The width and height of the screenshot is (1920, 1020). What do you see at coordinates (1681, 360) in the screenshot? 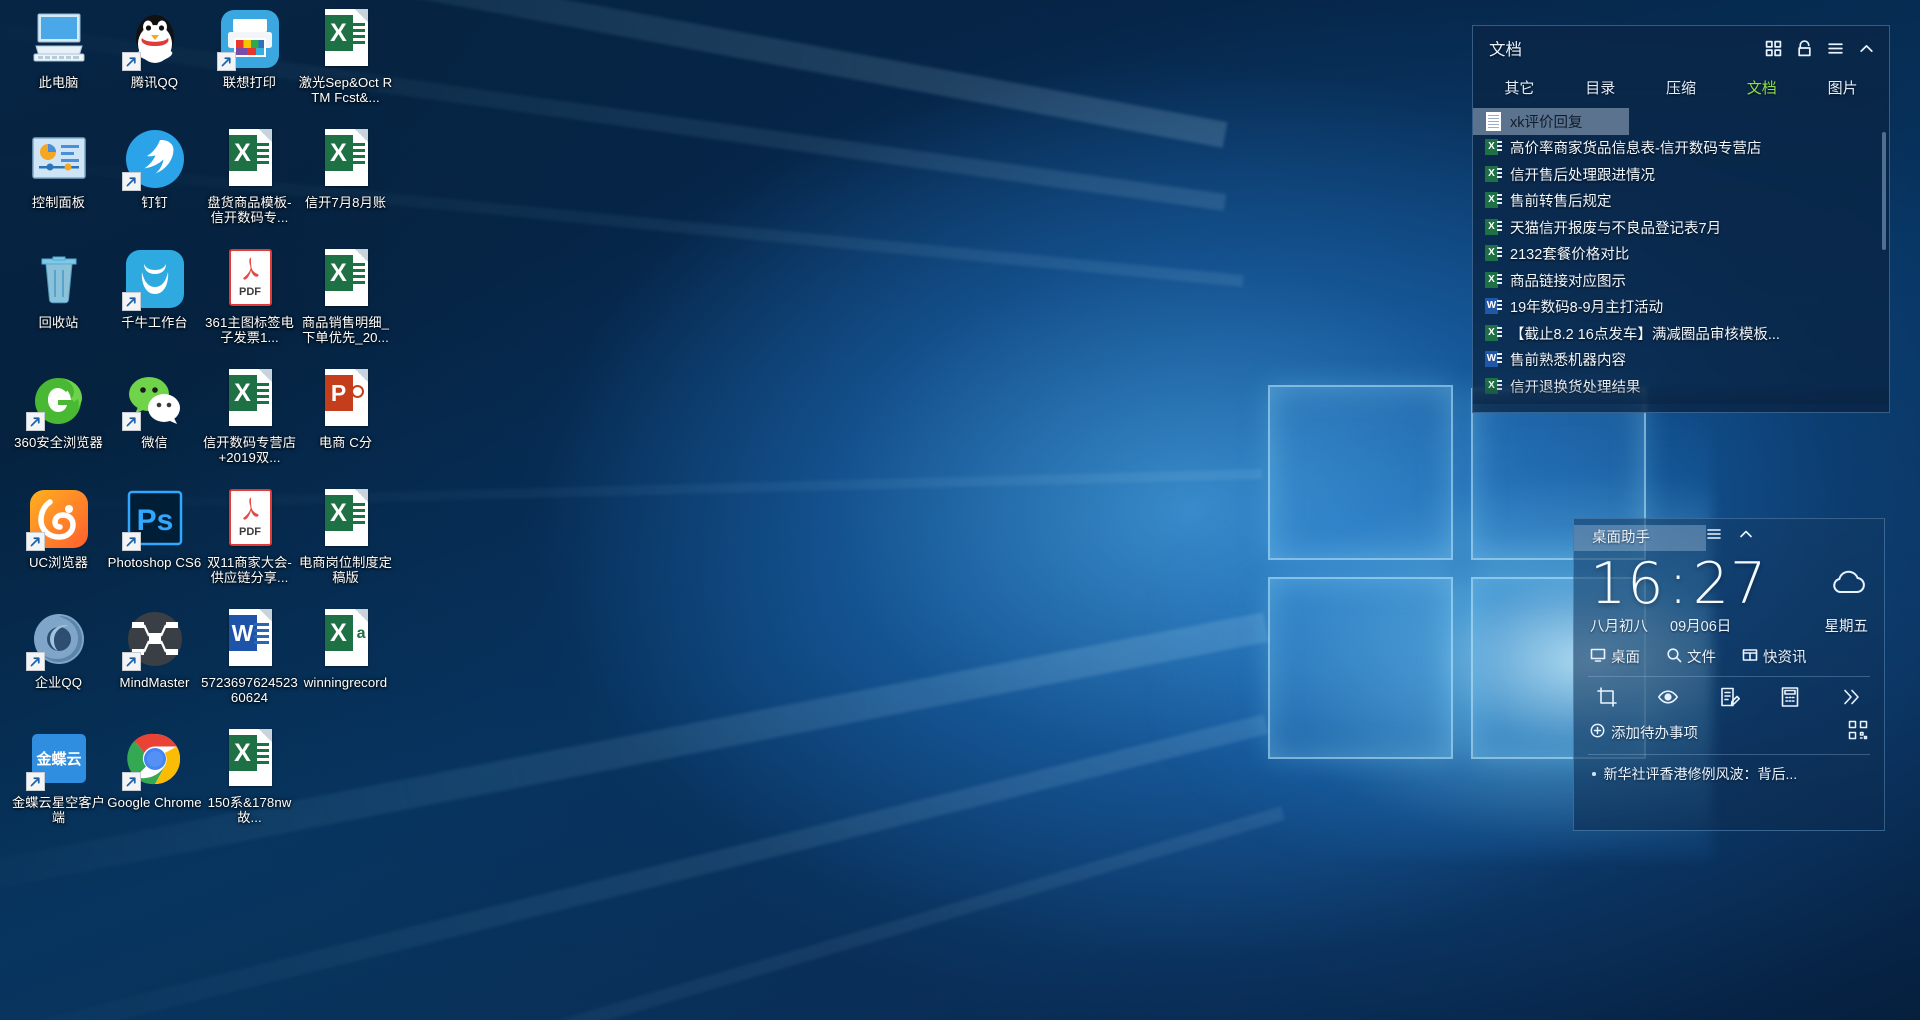
I see `documents-list-item: W 售前熟悉机器内容` at bounding box center [1681, 360].